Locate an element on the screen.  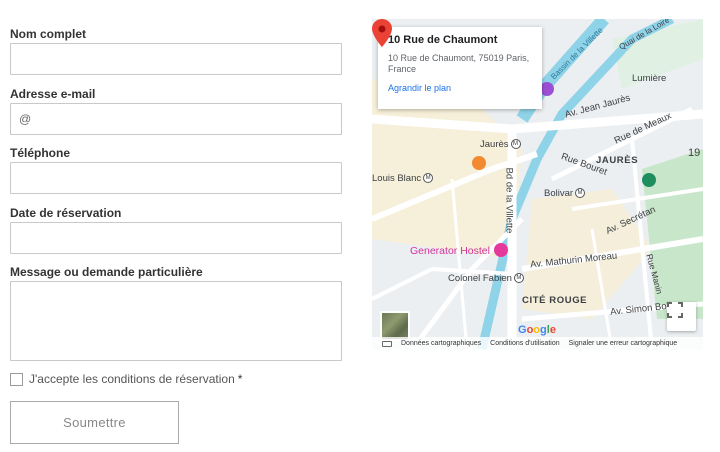
consent-checkbox is located at coordinates (16, 379).